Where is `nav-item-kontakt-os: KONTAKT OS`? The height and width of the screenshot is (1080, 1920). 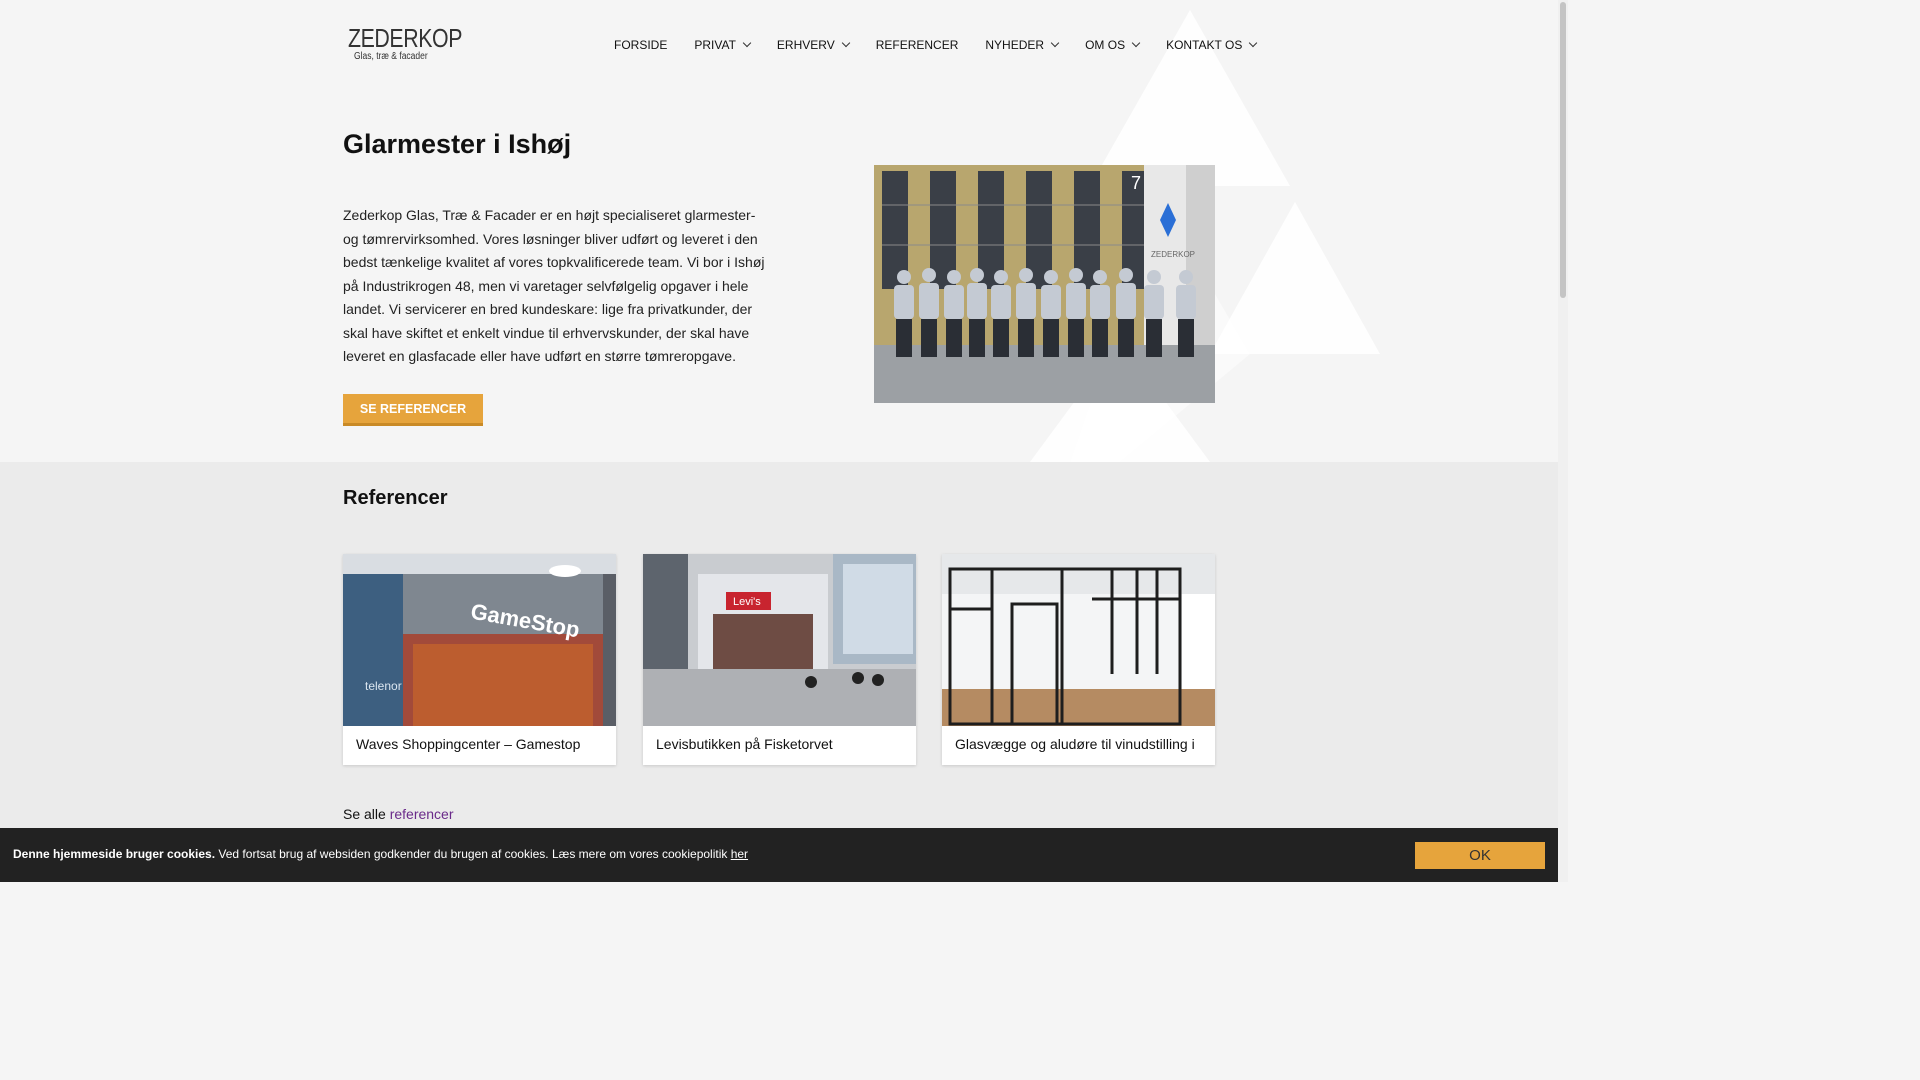
nav-item-kontakt-os: KONTAKT OS is located at coordinates (1212, 45).